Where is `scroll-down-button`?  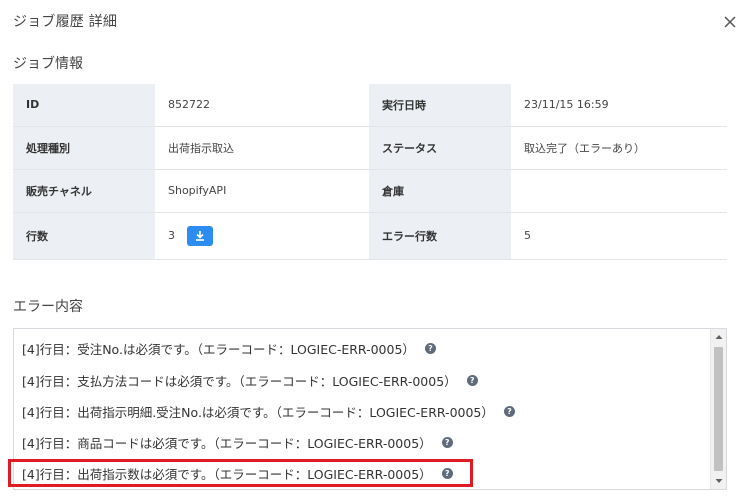 scroll-down-button is located at coordinates (718, 481).